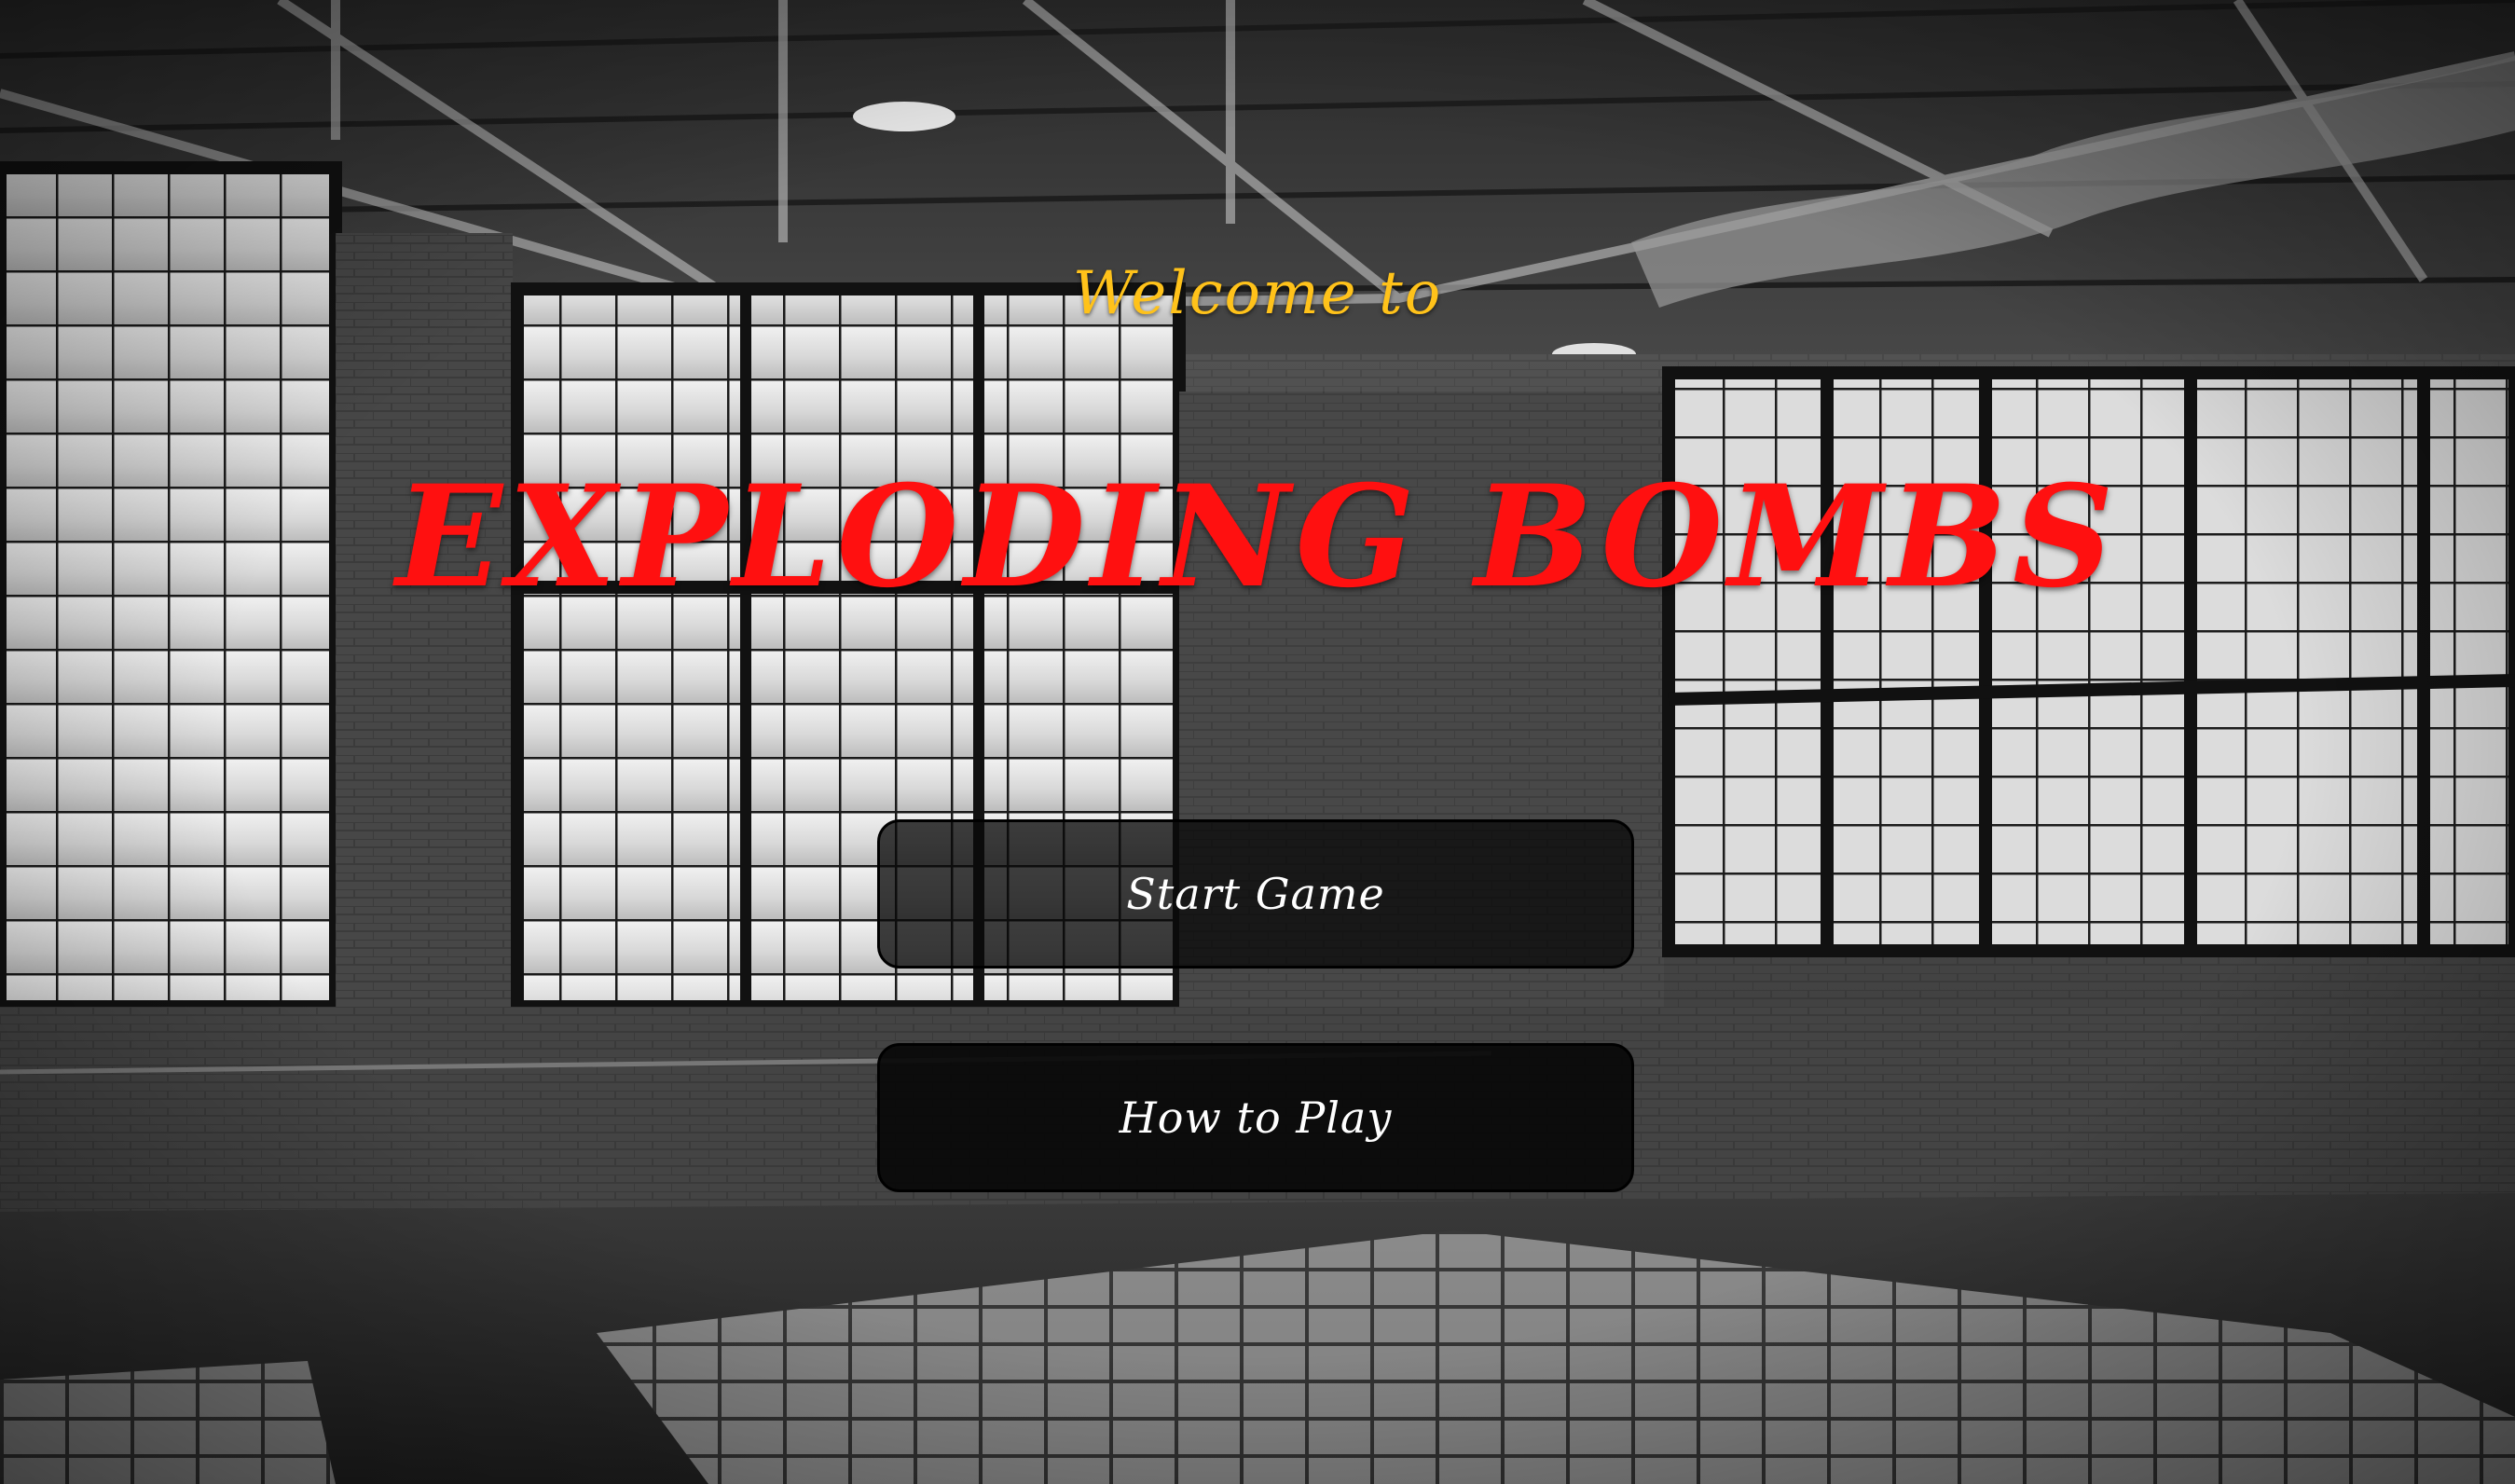  Describe the element at coordinates (1258, 294) in the screenshot. I see `welcome-text: Welcome to` at that location.